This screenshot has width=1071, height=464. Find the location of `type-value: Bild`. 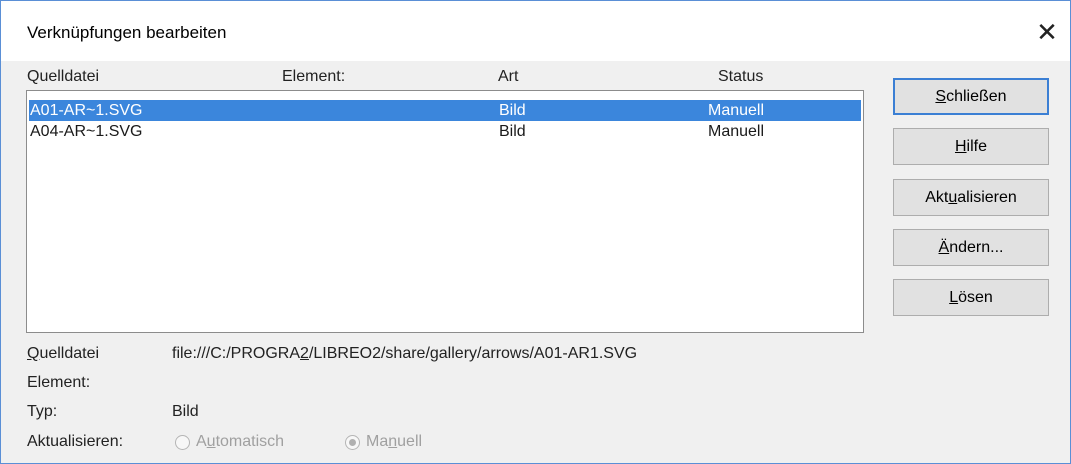

type-value: Bild is located at coordinates (185, 411).